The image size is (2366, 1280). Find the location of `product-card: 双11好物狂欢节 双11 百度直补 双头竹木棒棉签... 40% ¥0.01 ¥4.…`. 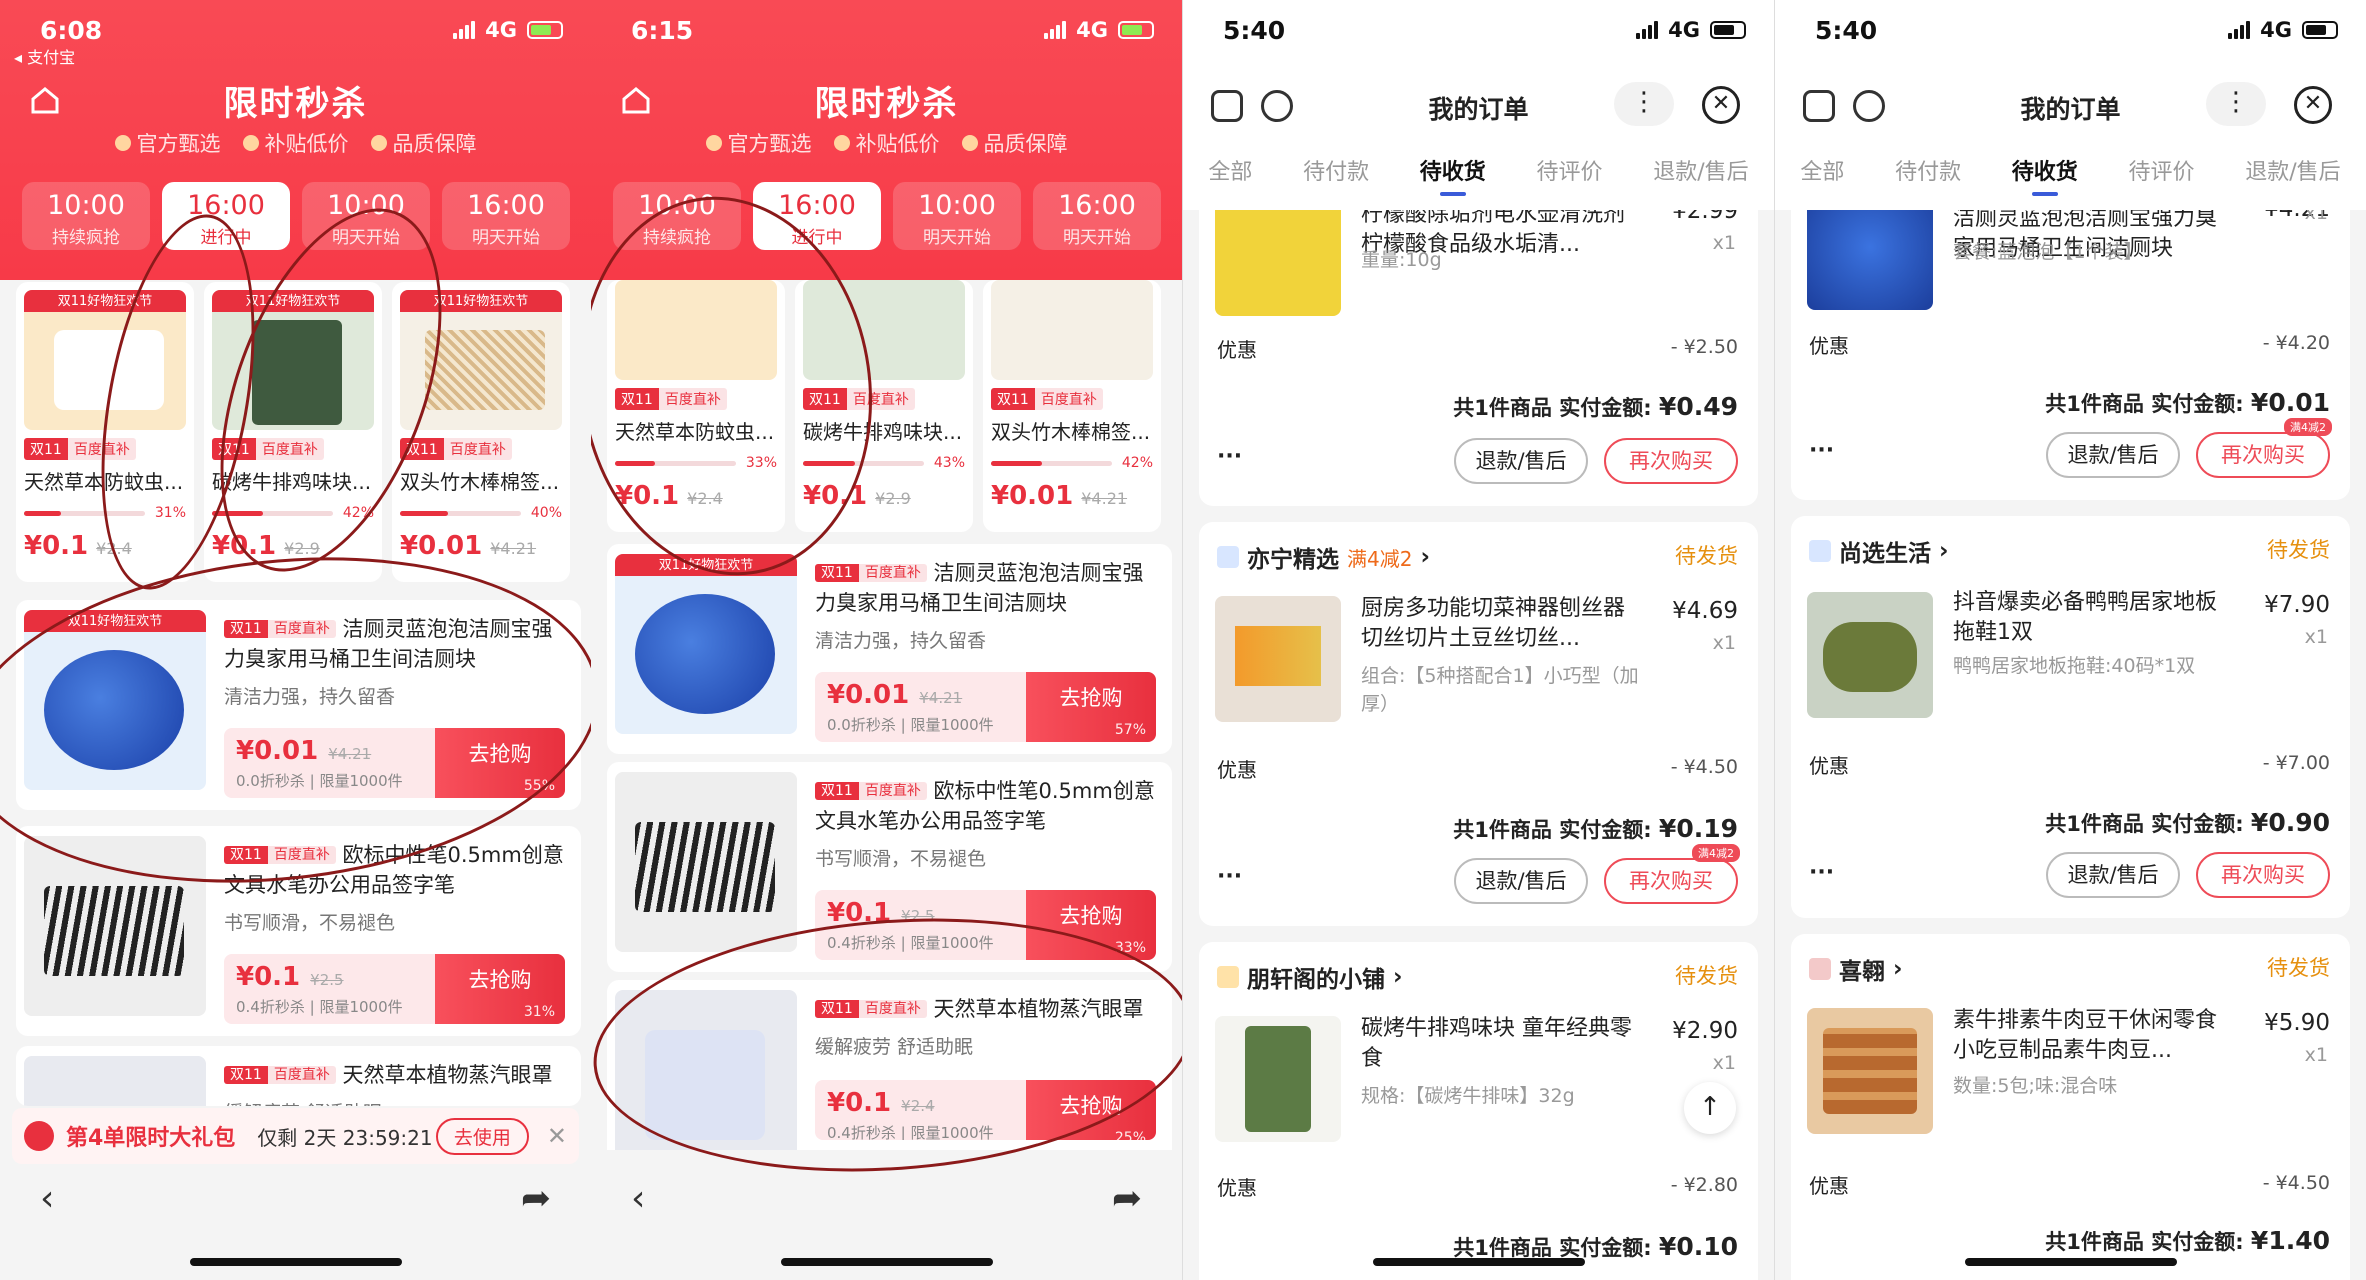

product-card: 双11好物狂欢节 双11 百度直补 双头竹木棒棉签... 40% ¥0.01 ¥4.… is located at coordinates (481, 432).